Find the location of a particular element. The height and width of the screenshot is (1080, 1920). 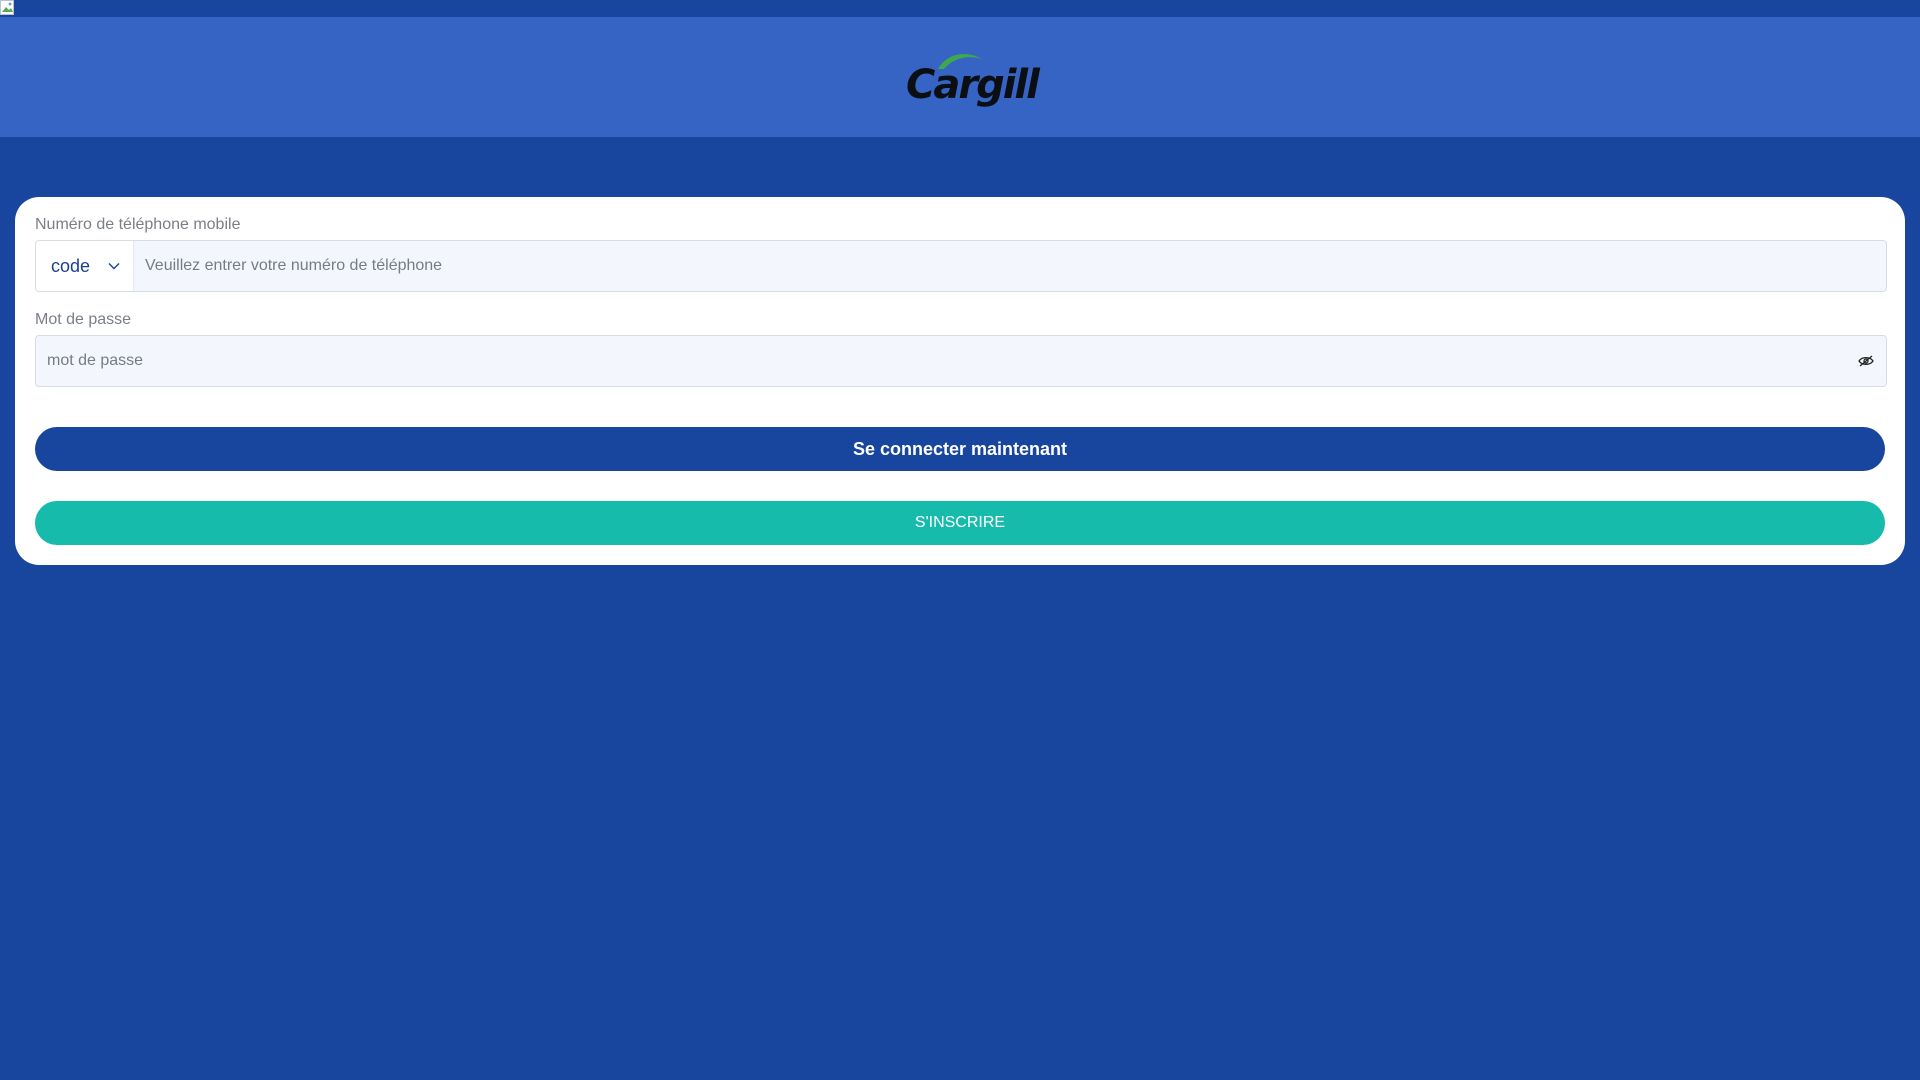

password-input-group is located at coordinates (961, 361).